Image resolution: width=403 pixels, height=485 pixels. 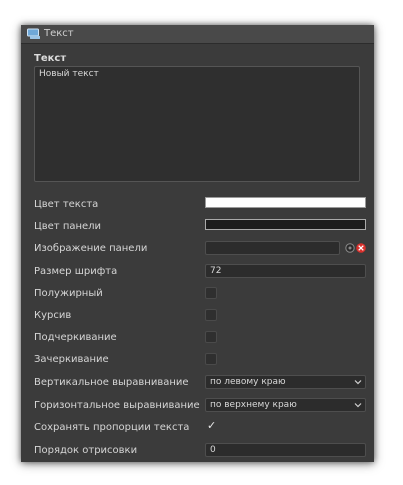 I want to click on bold-checkbox, so click(x=211, y=293).